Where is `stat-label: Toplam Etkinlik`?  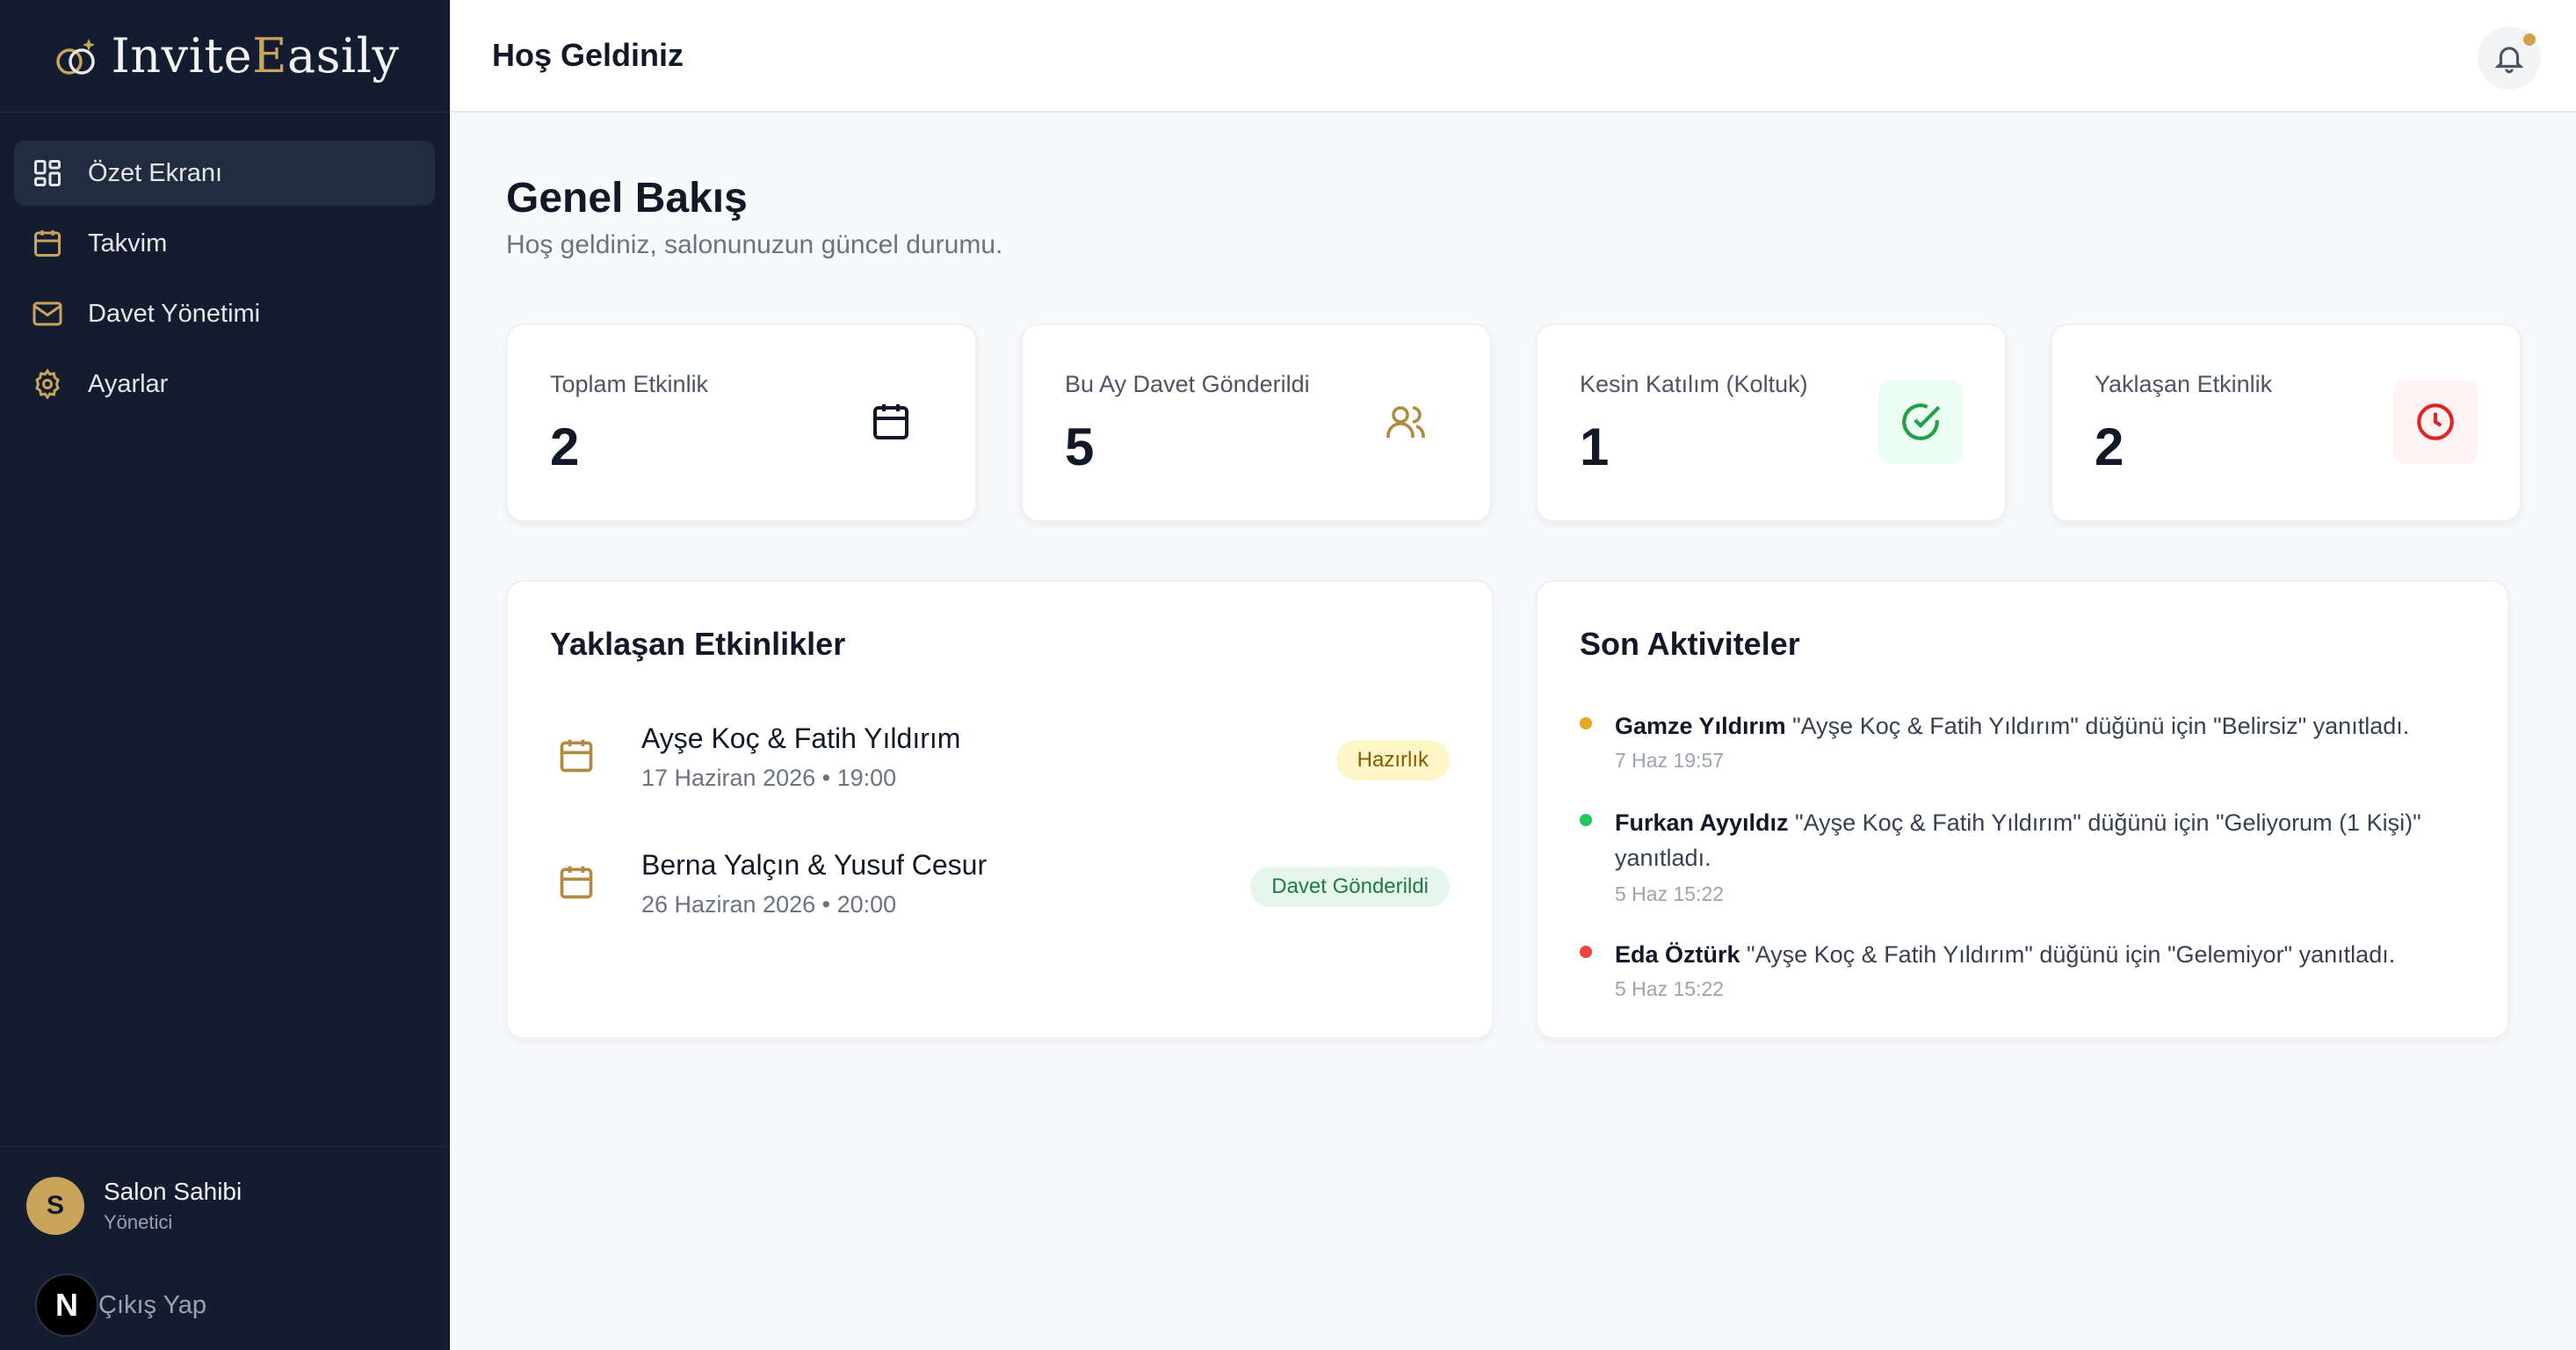
stat-label: Toplam Etkinlik is located at coordinates (629, 384).